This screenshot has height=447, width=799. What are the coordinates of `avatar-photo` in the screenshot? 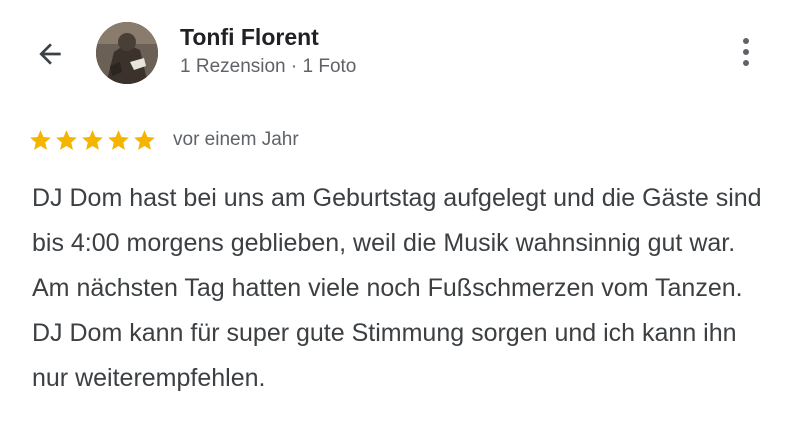 It's located at (127, 53).